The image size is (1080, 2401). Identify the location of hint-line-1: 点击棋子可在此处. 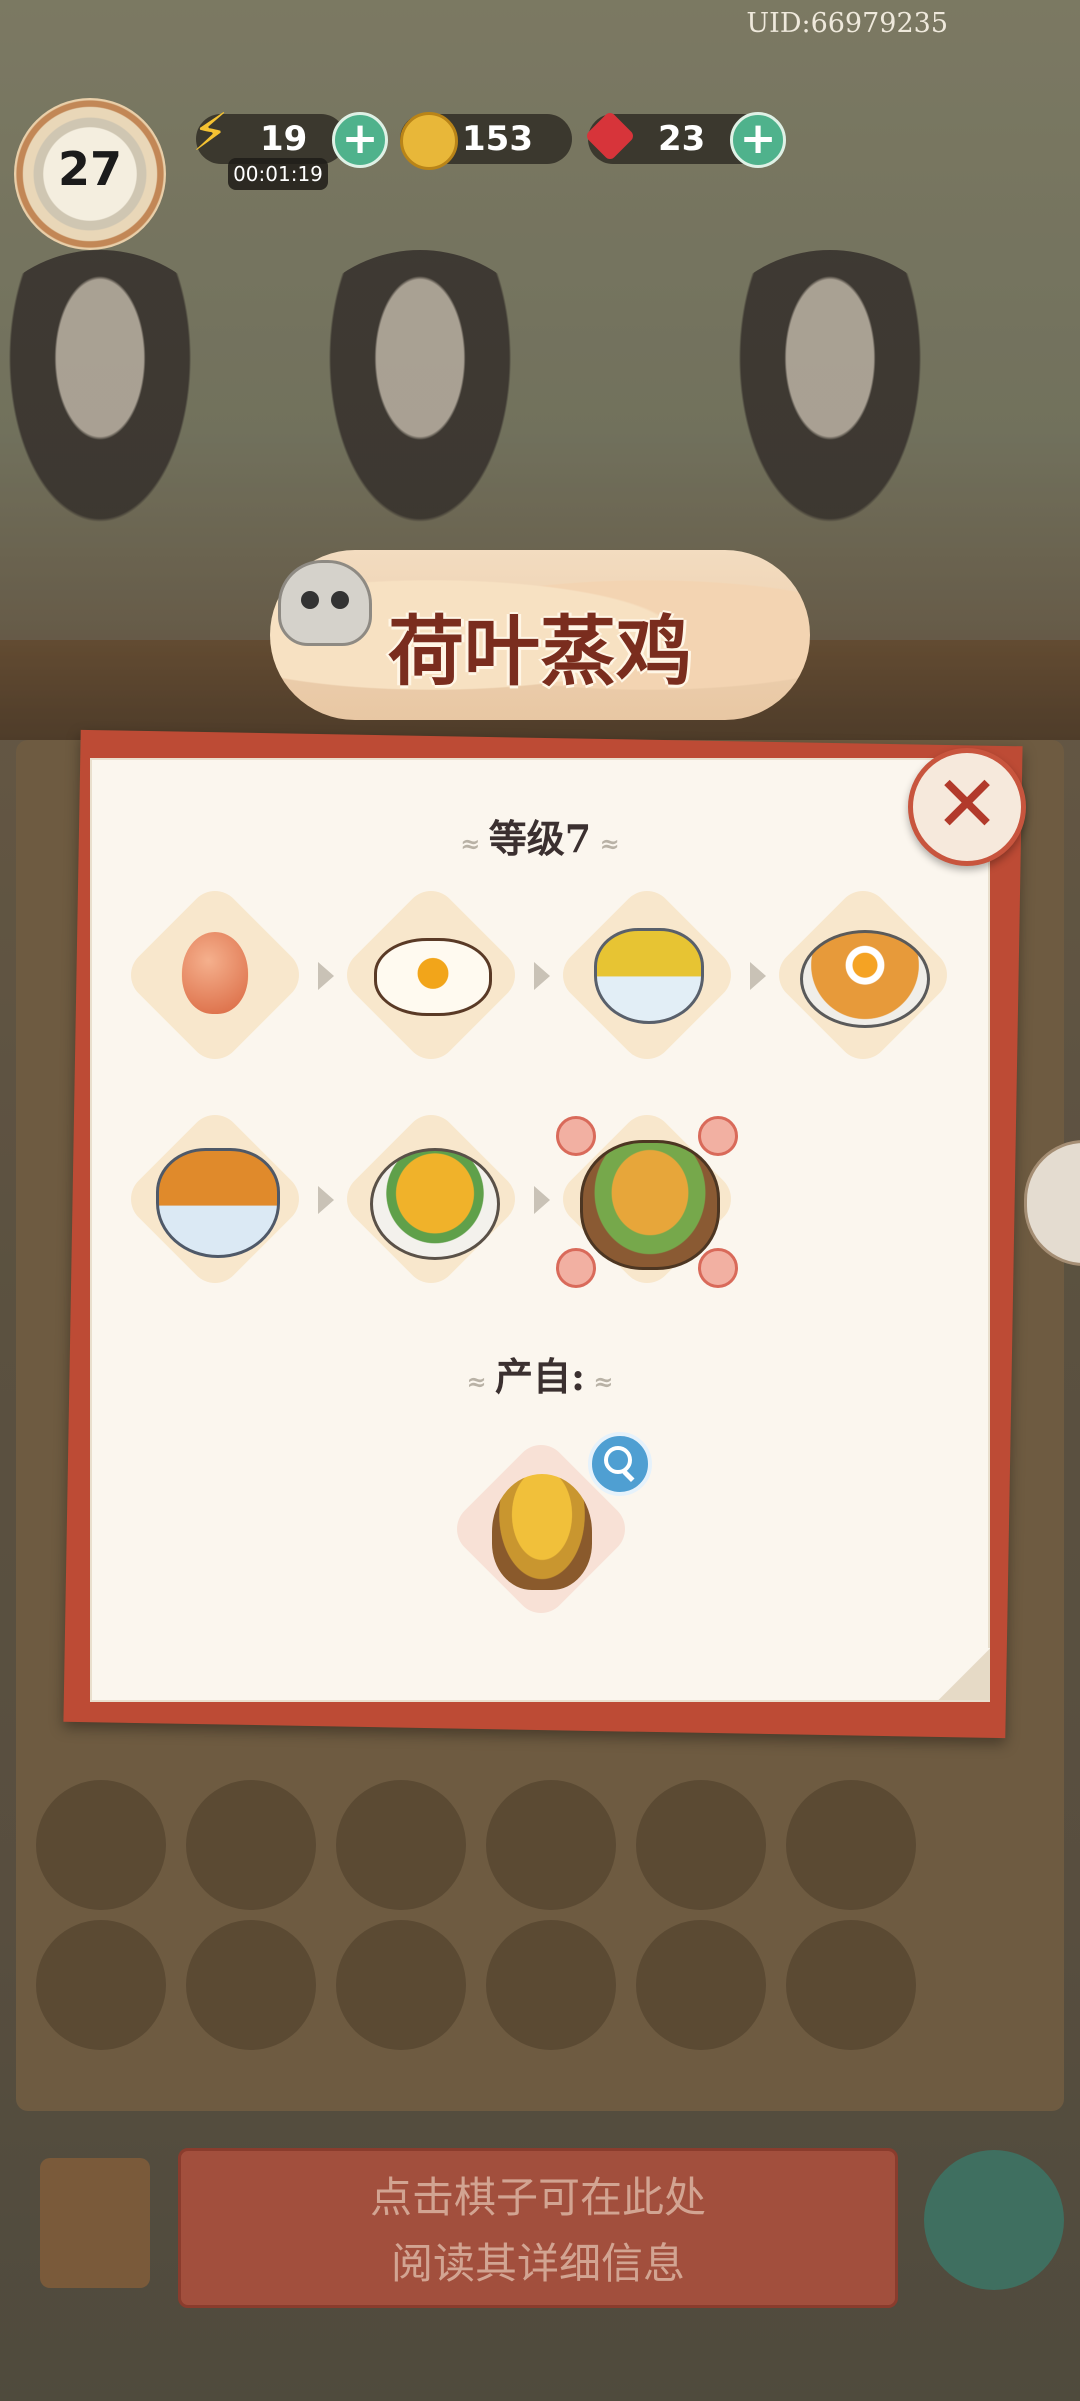
(537, 2197).